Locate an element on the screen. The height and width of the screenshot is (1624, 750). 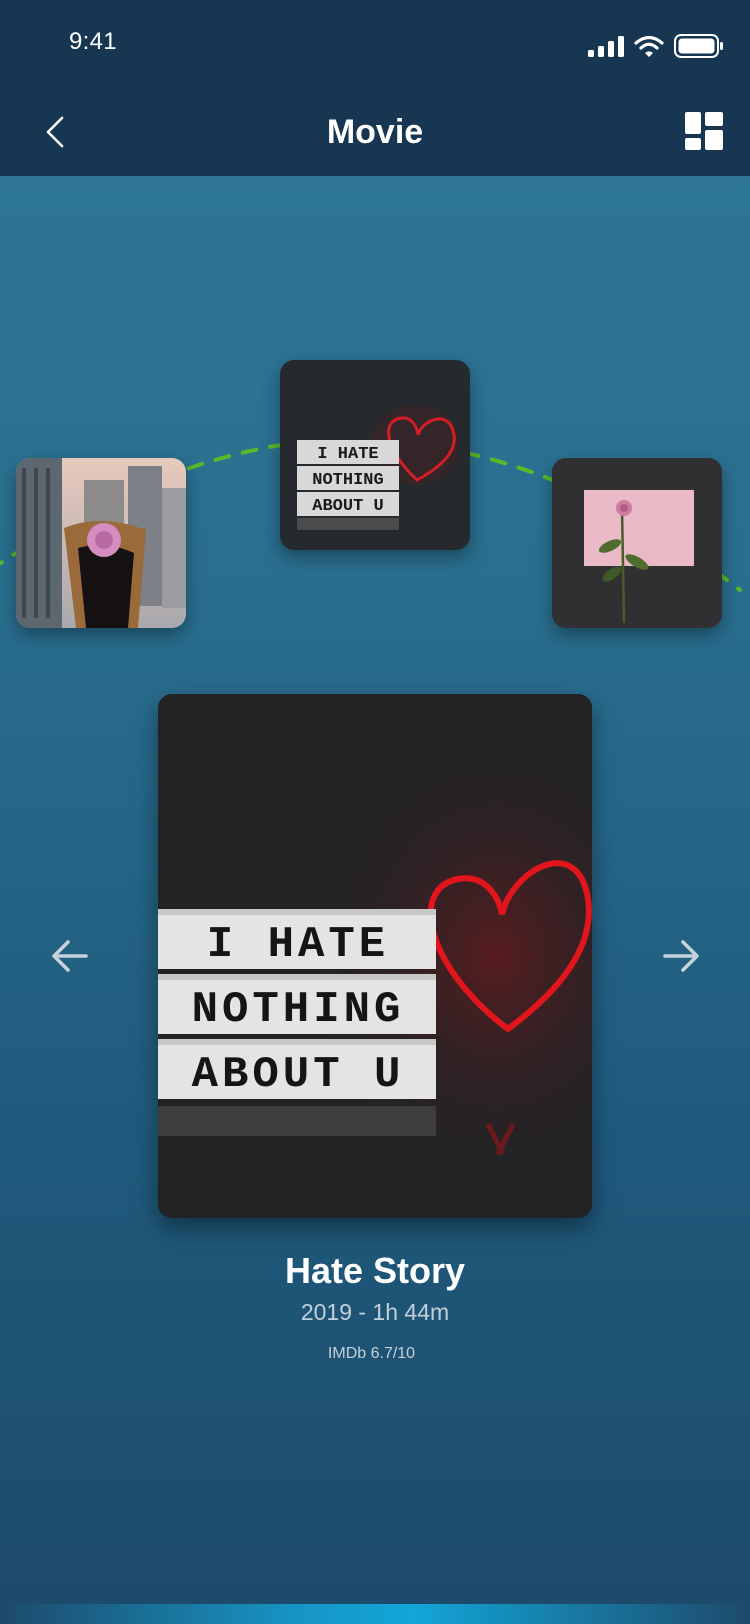
lightbox-sign-image: I HATE NOTHING ABOUT U is located at coordinates (375, 455).